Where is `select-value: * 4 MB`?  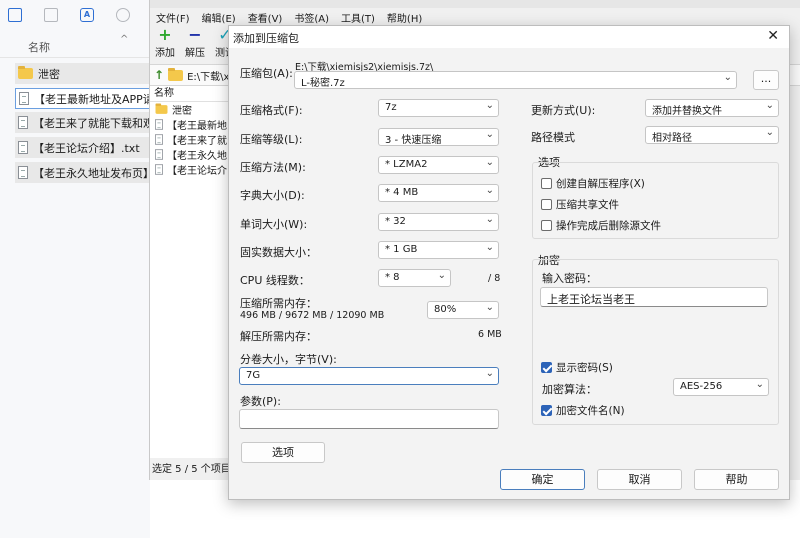 select-value: * 4 MB is located at coordinates (402, 192).